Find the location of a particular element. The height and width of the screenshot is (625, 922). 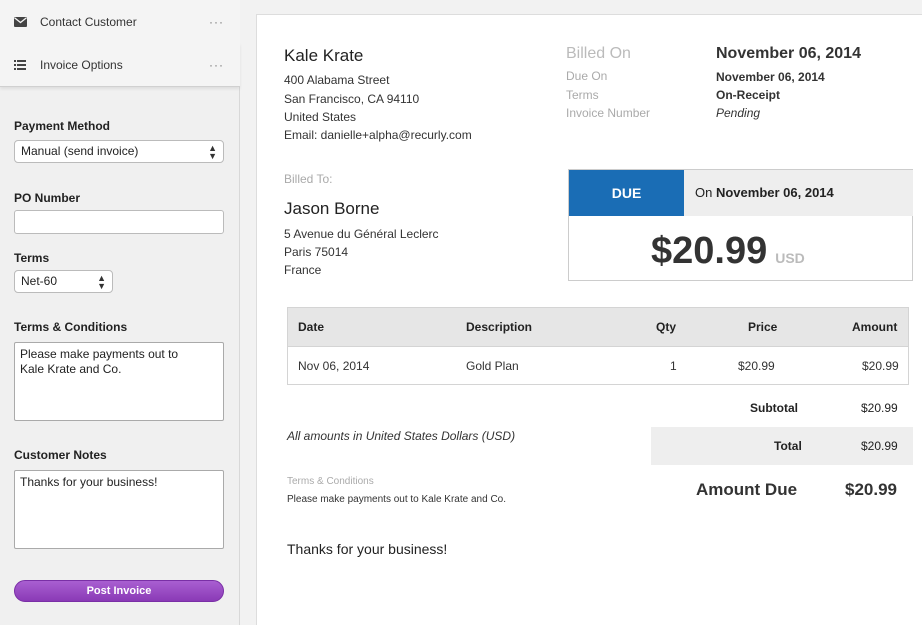

due-currency: USD is located at coordinates (790, 258).